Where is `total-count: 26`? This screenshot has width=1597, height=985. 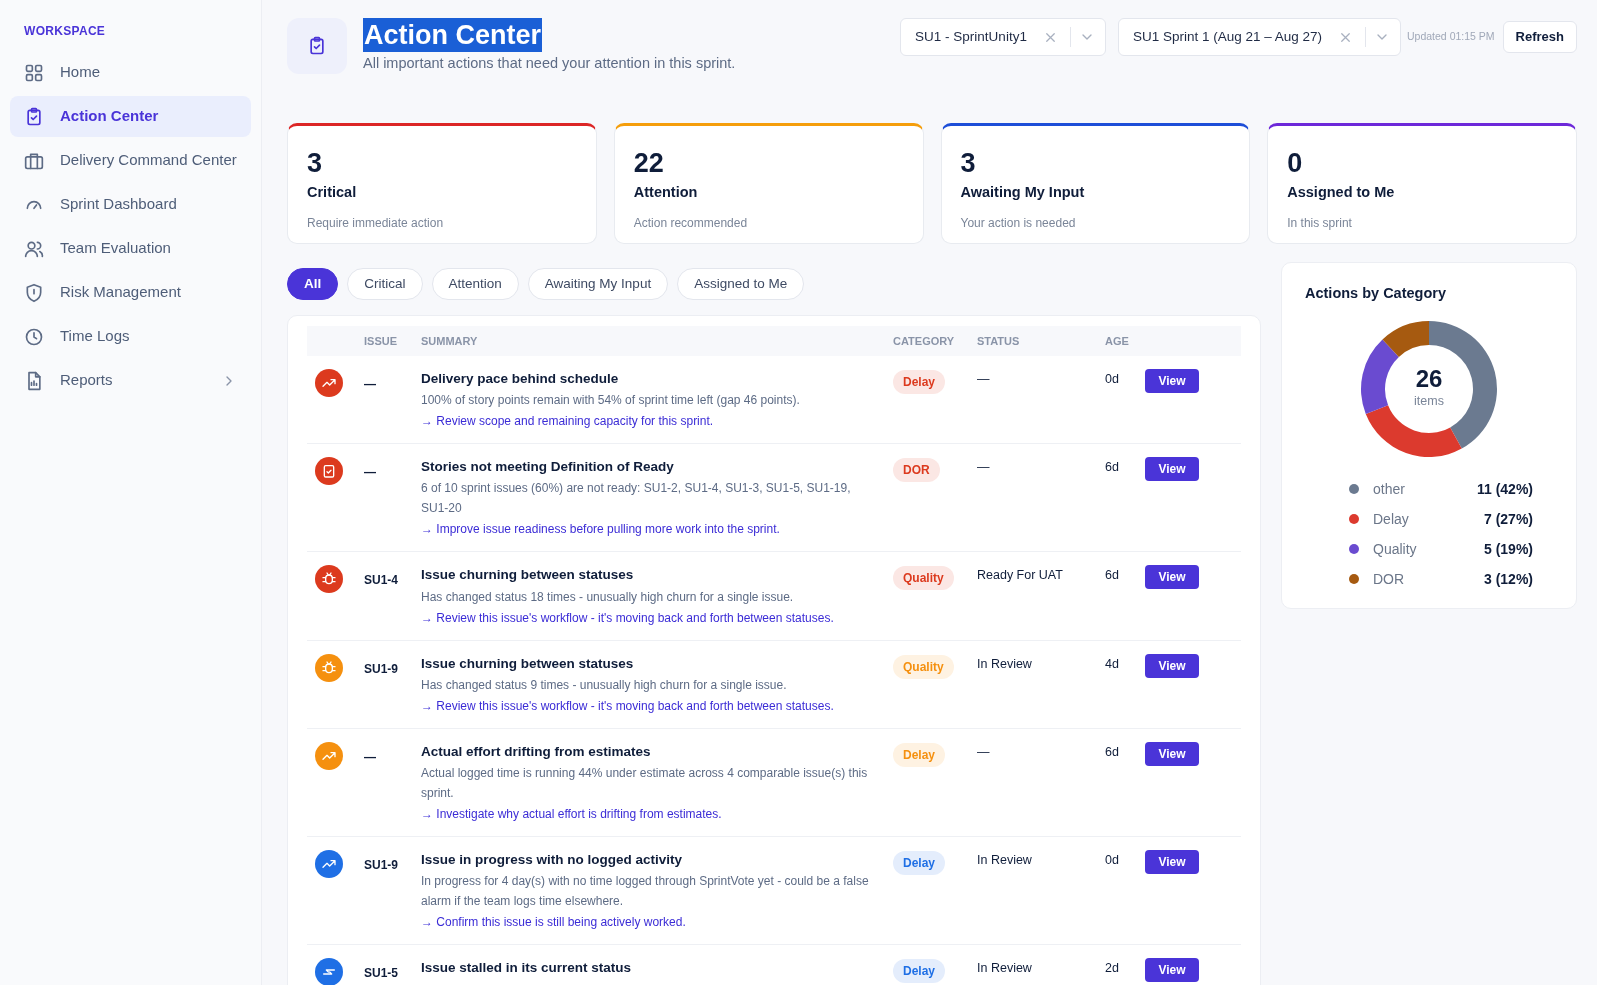 total-count: 26 is located at coordinates (1429, 379).